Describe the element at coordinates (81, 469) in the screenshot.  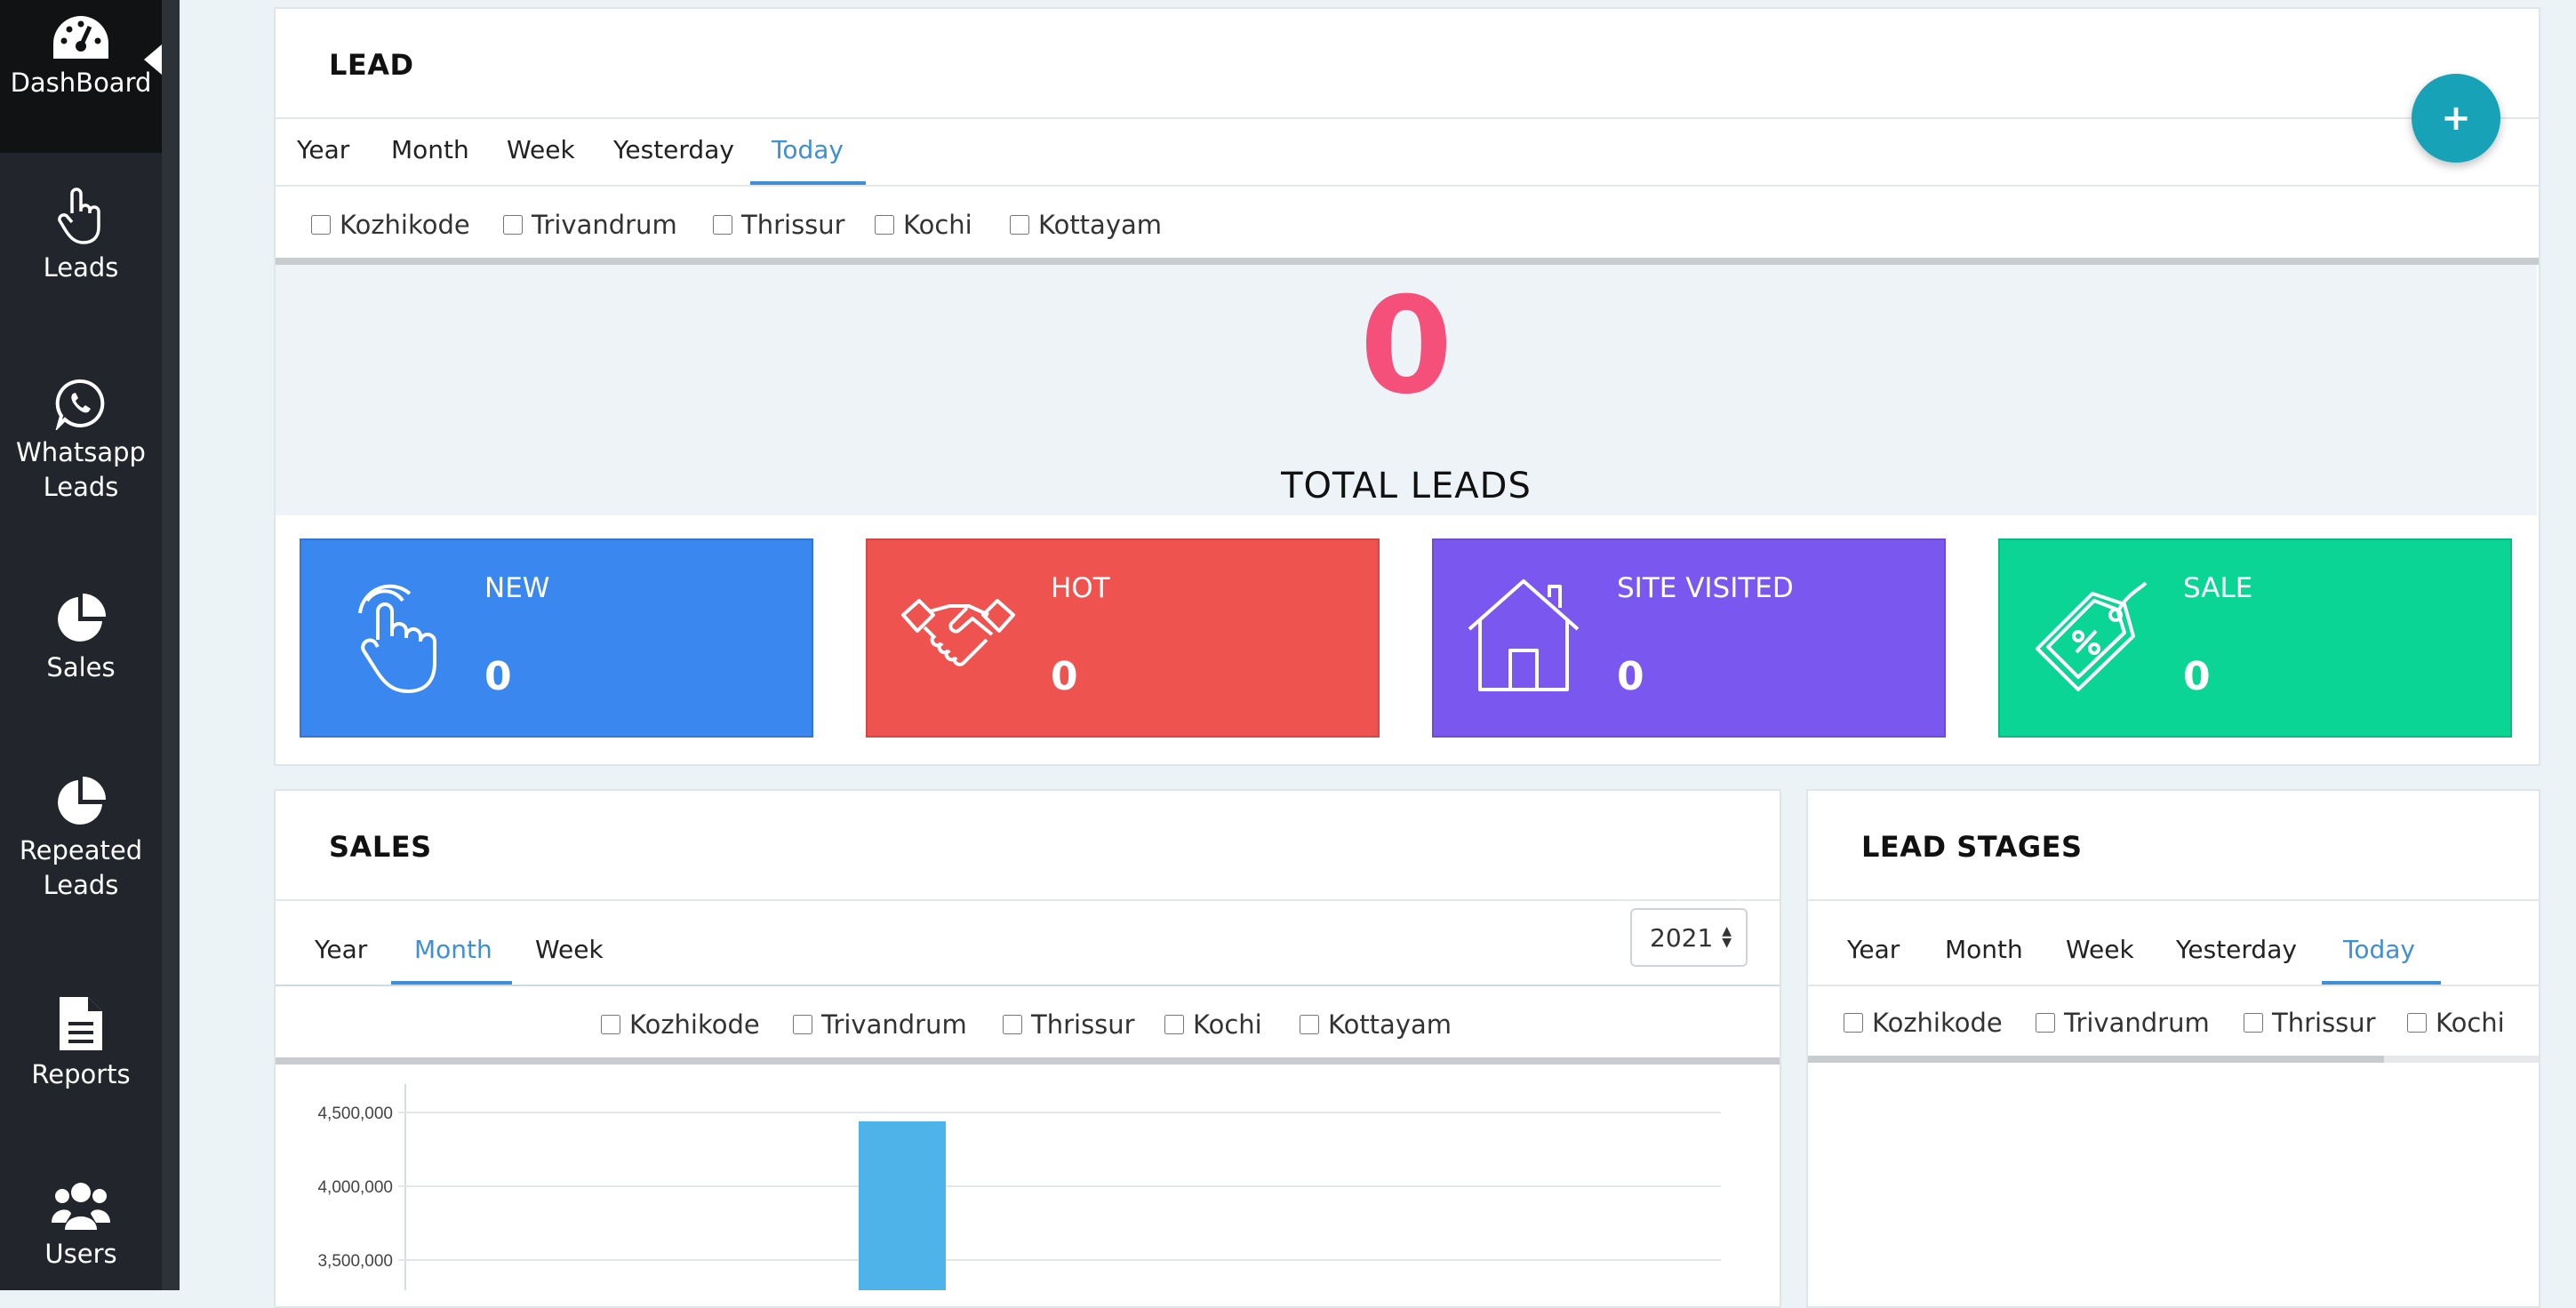
I see `sidebar-item-label: Whatsapp Leads` at that location.